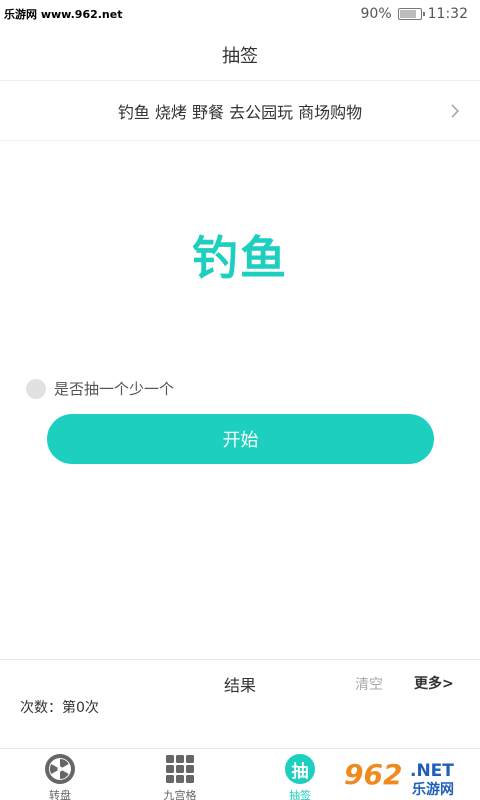  Describe the element at coordinates (239, 685) in the screenshot. I see `results-title: 结果` at that location.